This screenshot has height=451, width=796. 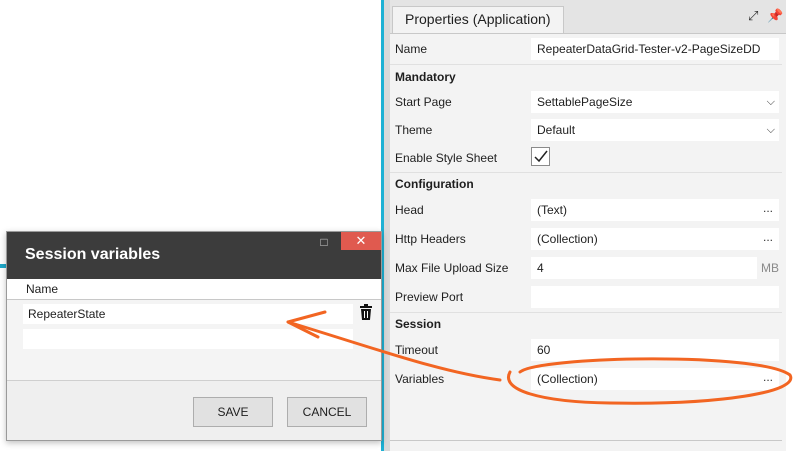 I want to click on section-session: Session, so click(x=418, y=324).